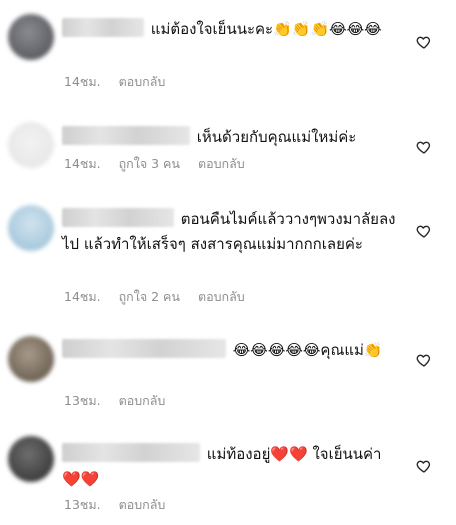 This screenshot has width=456, height=525. What do you see at coordinates (307, 350) in the screenshot?
I see `comment-text: 😂😂😂😂😂คุณแม่👏` at bounding box center [307, 350].